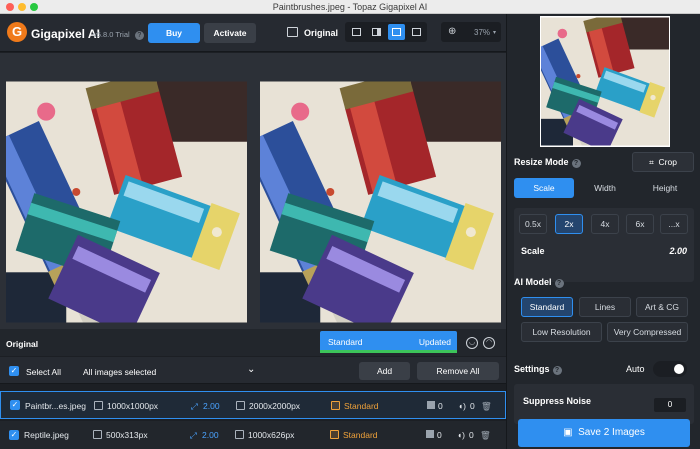 The image size is (700, 449). I want to click on window-titlebar: Paintbrushes.jpeg - Topaz Gigapixel AI, so click(350, 7).